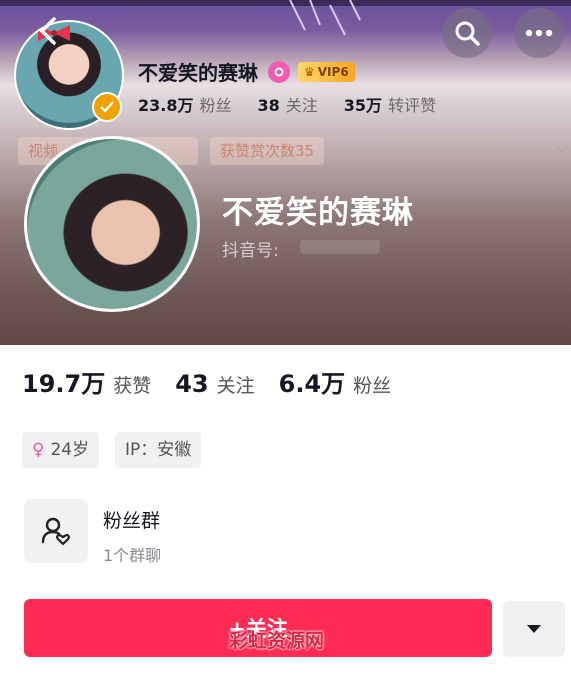 This screenshot has width=571, height=678. What do you see at coordinates (131, 519) in the screenshot?
I see `fan-group-title: 粉丝群` at bounding box center [131, 519].